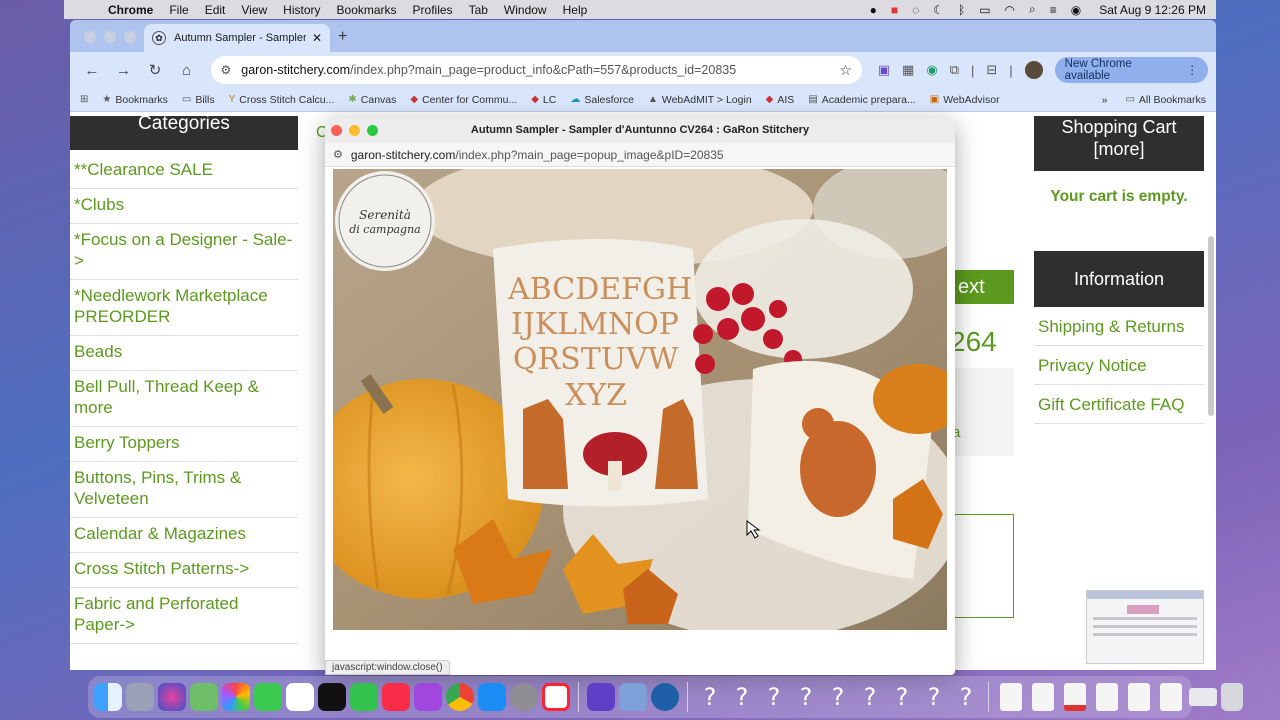 The width and height of the screenshot is (1280, 720). Describe the element at coordinates (428, 697) in the screenshot. I see `podcasts-icon` at that location.